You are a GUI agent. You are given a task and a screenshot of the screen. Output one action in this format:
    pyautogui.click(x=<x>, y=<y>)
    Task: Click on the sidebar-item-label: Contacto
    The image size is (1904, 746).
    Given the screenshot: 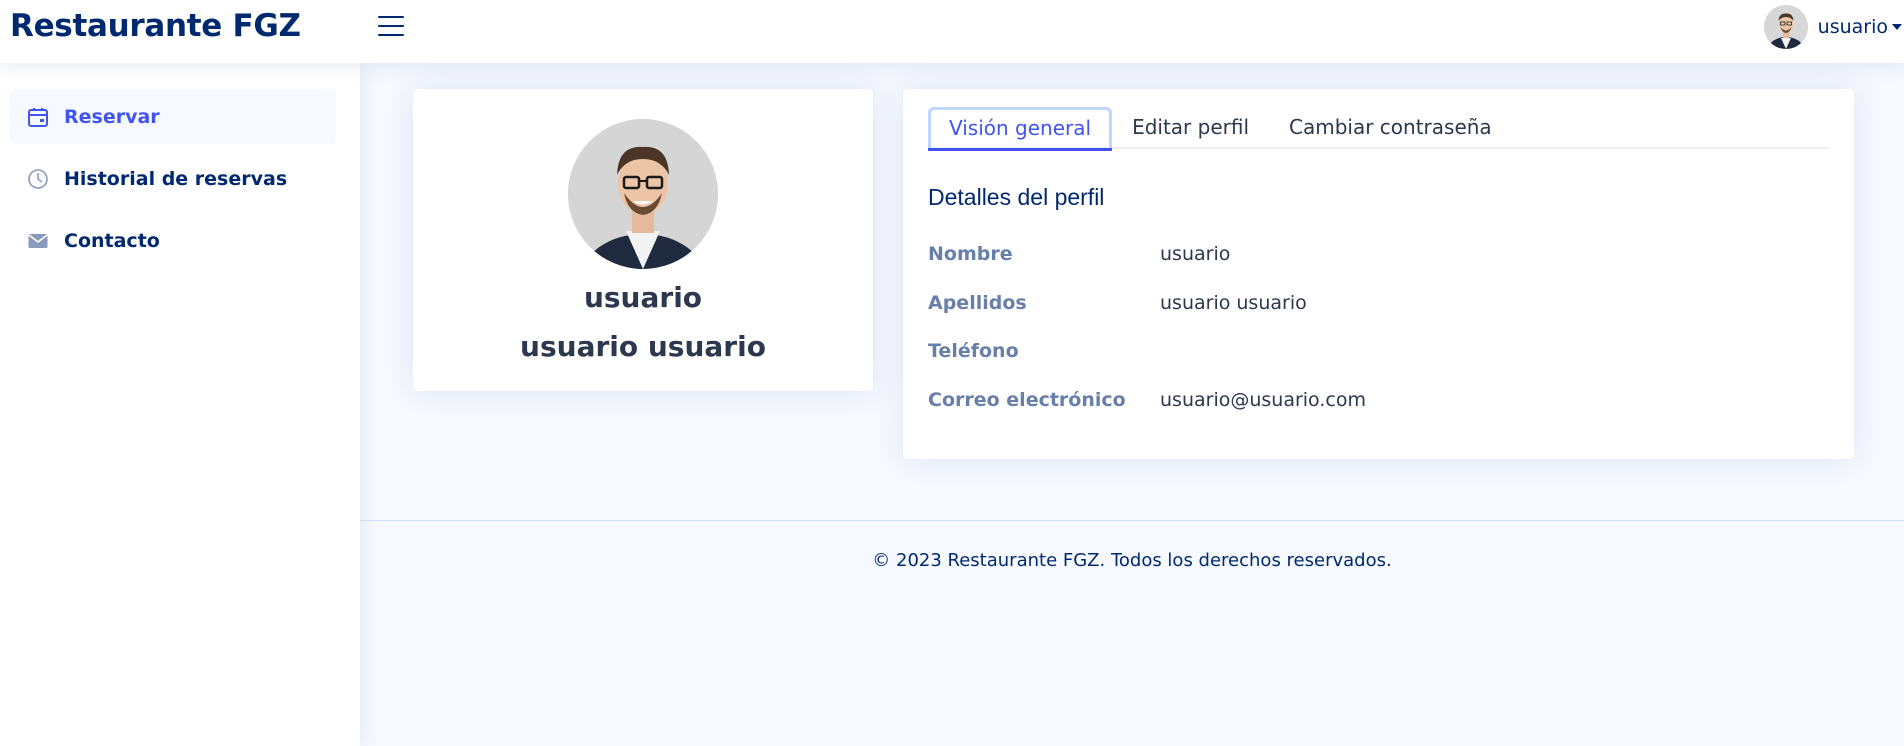 What is the action you would take?
    pyautogui.click(x=112, y=240)
    